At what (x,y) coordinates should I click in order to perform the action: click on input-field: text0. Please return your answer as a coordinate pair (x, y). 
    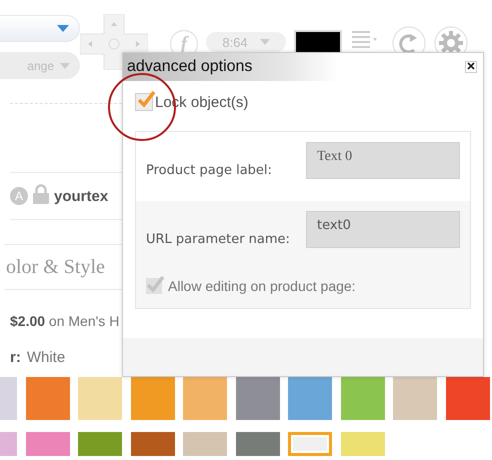
    Looking at the image, I should click on (383, 229).